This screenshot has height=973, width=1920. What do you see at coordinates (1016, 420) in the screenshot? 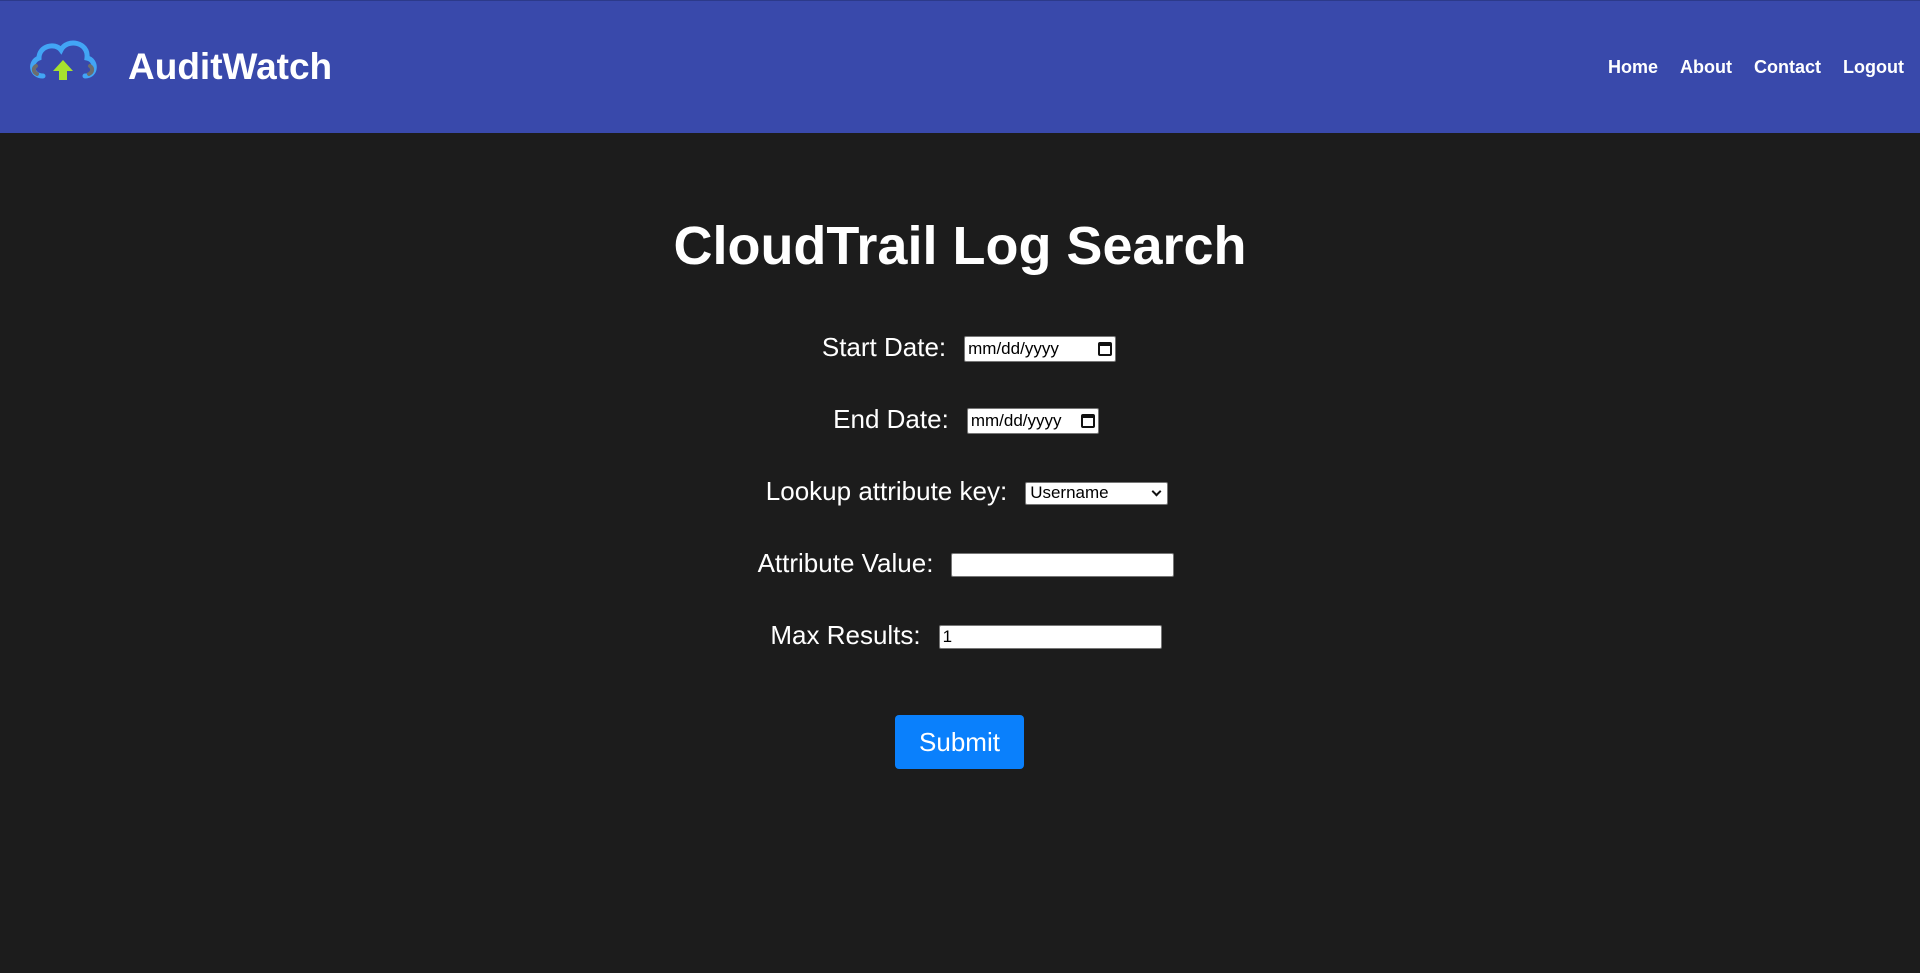
I see `end-date-placeholder: mm/dd/yyyy` at bounding box center [1016, 420].